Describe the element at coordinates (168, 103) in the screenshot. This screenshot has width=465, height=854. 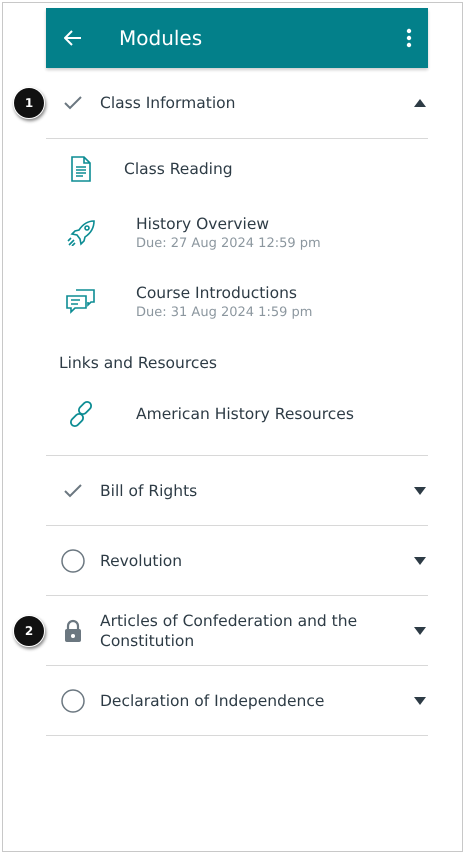
I see `module-title: Class Information` at that location.